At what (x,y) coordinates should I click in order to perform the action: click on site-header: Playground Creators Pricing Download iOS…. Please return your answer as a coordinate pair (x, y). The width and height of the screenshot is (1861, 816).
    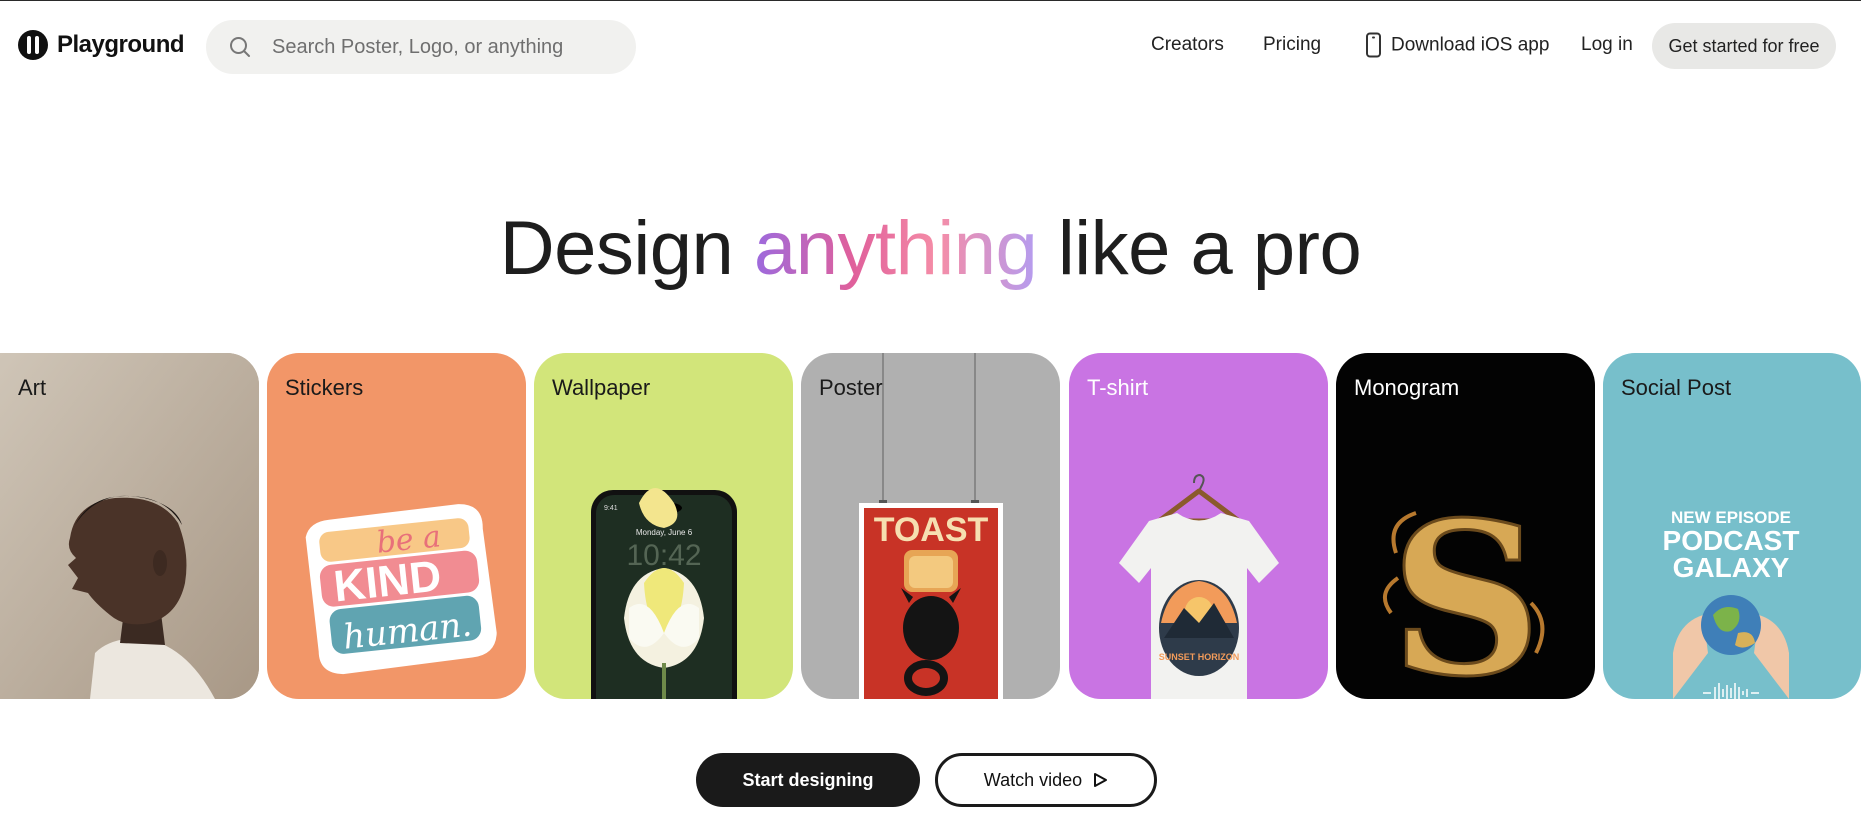
    Looking at the image, I should click on (930, 46).